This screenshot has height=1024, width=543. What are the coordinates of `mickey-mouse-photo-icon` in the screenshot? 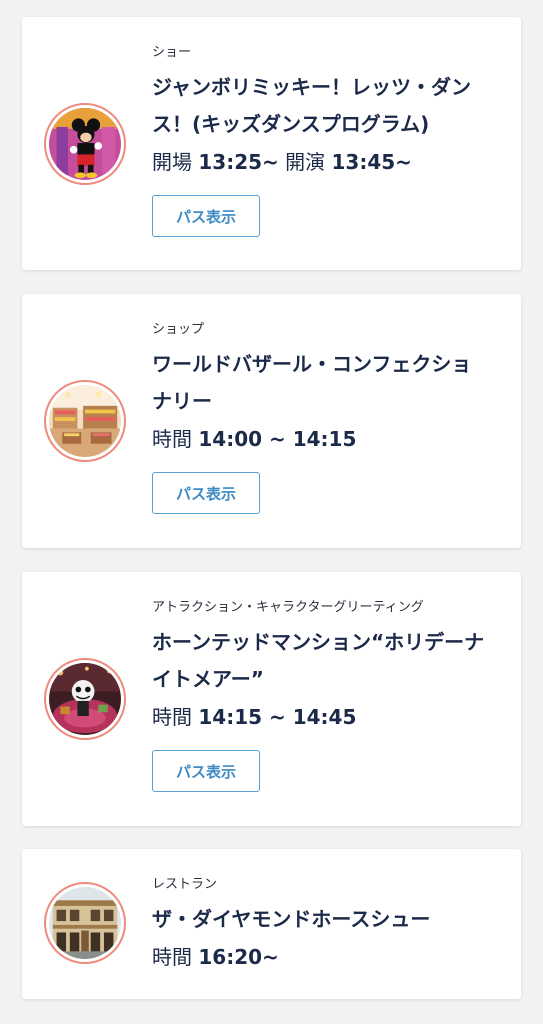 It's located at (85, 144).